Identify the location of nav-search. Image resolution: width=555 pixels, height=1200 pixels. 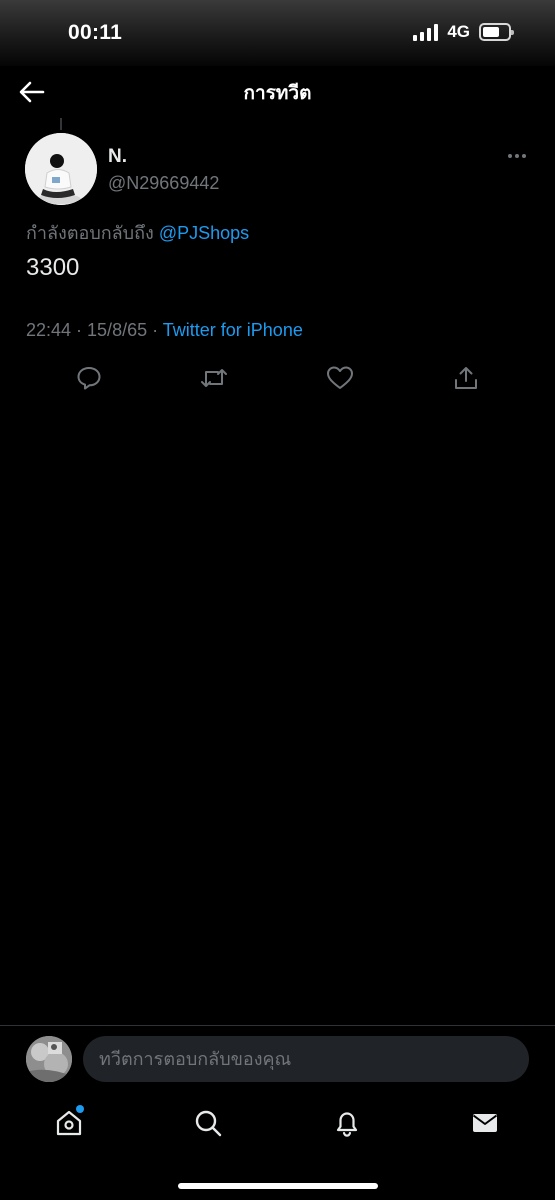
(208, 1123).